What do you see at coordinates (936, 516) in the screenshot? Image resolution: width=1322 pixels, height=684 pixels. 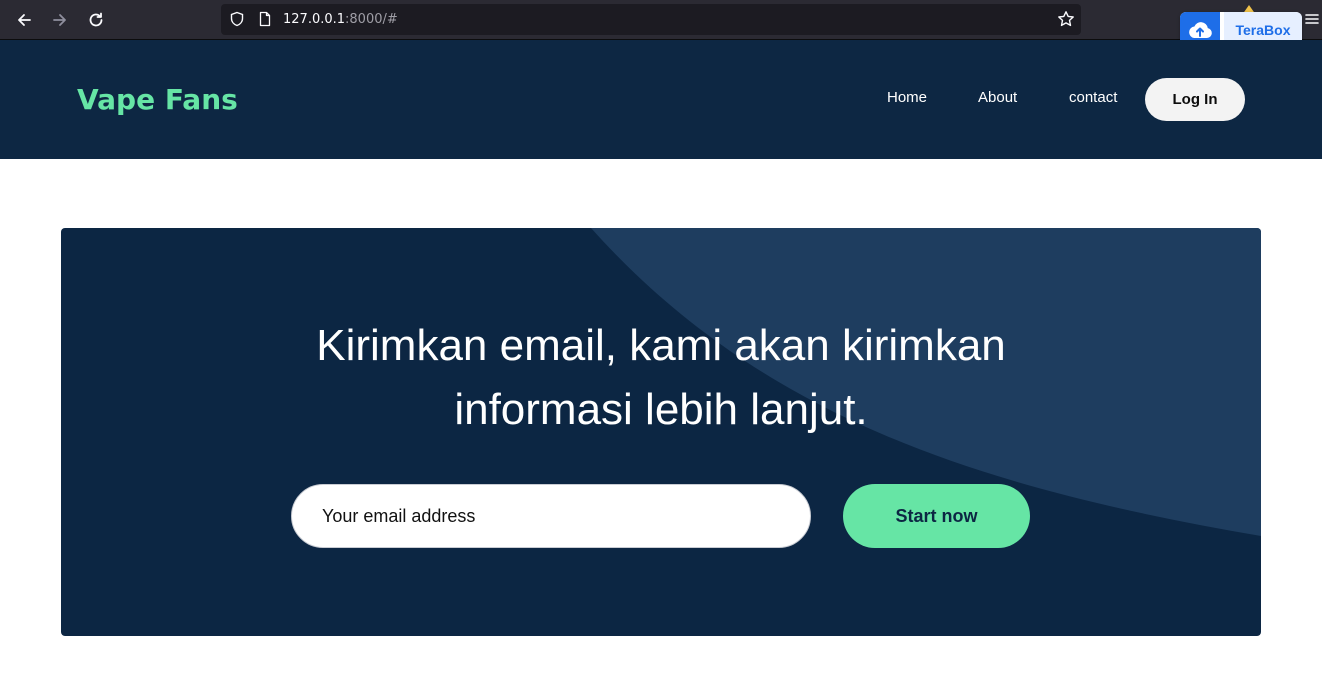 I see `start-now-button: Start now` at bounding box center [936, 516].